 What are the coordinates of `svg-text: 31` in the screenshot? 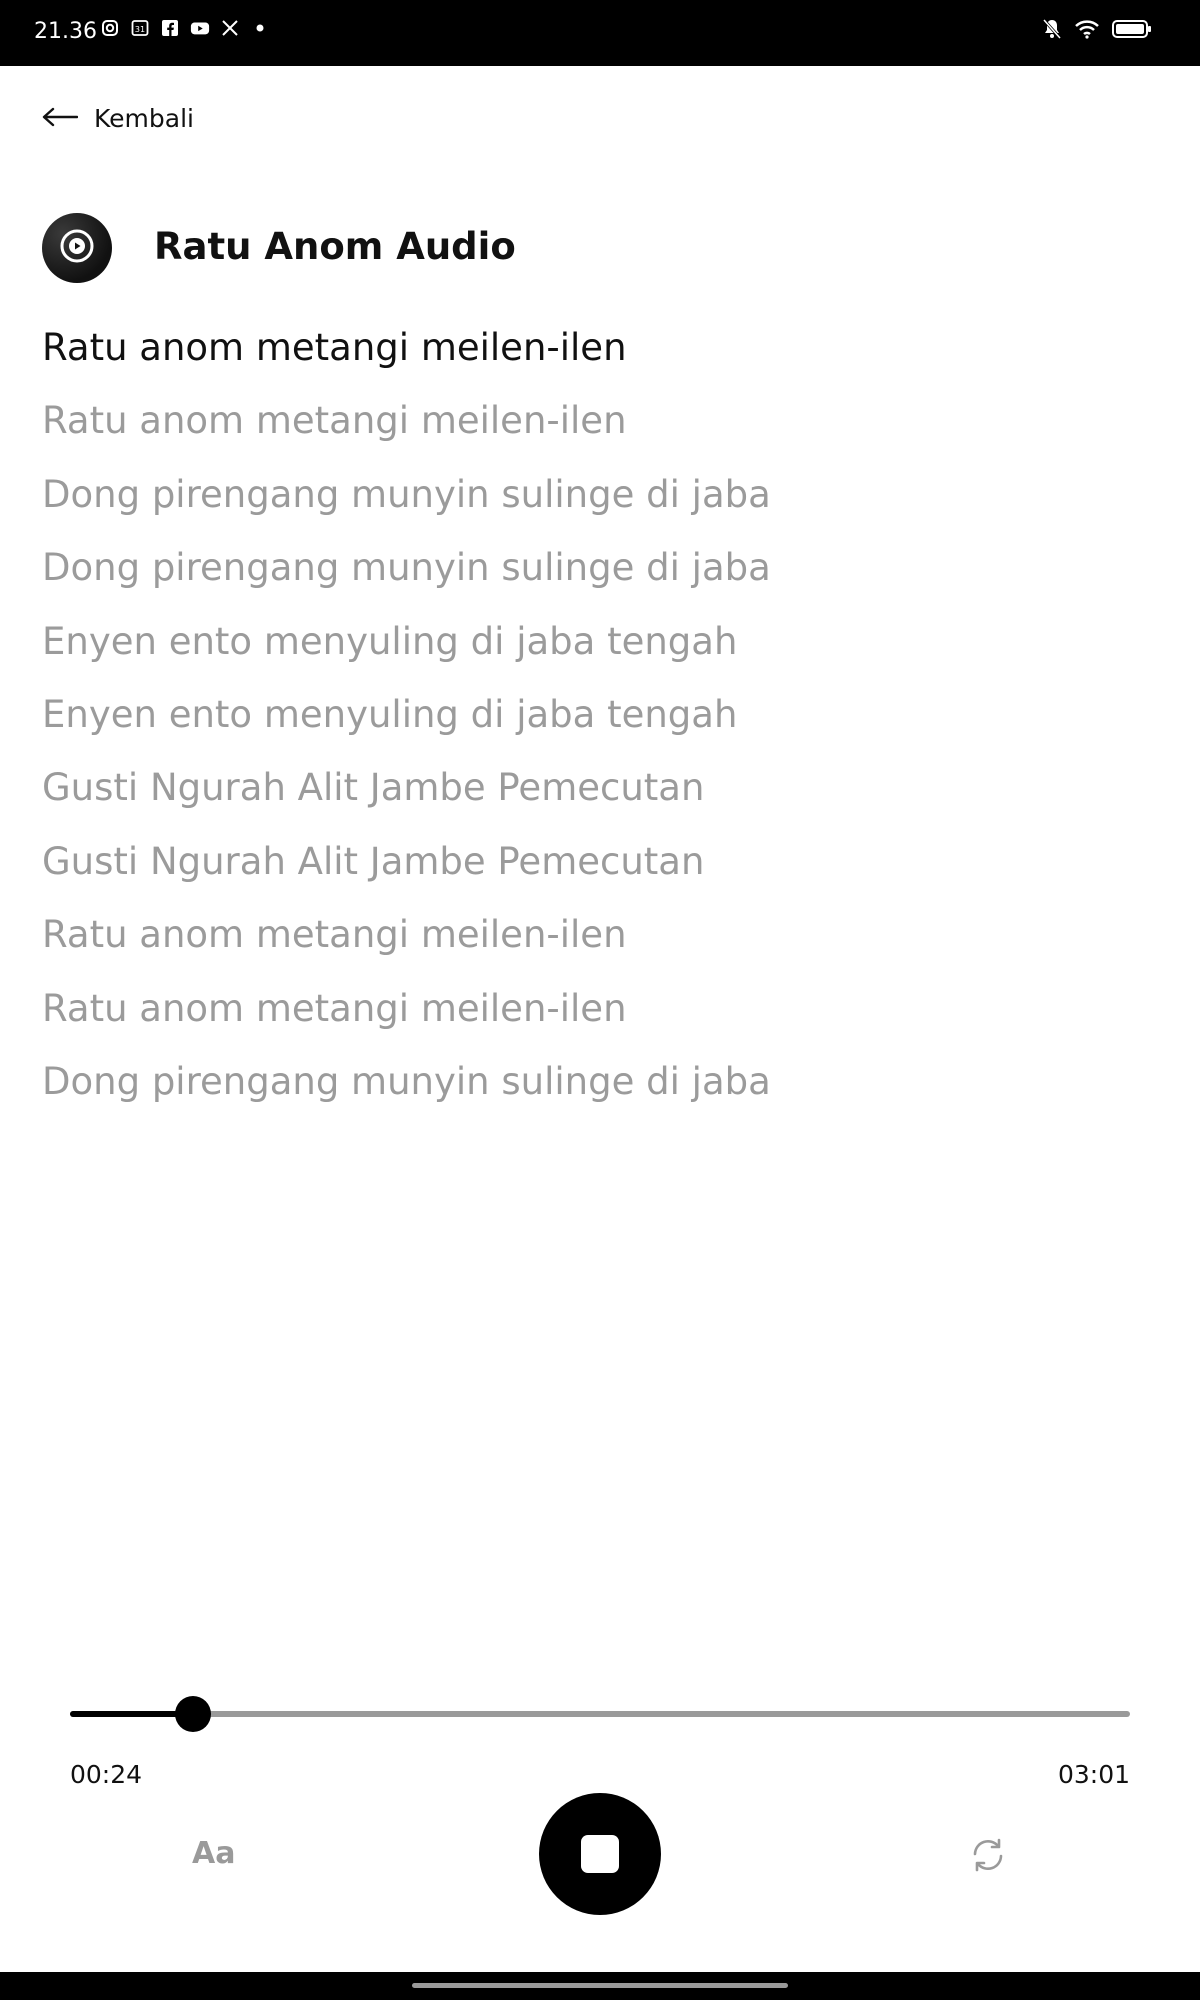 It's located at (140, 29).